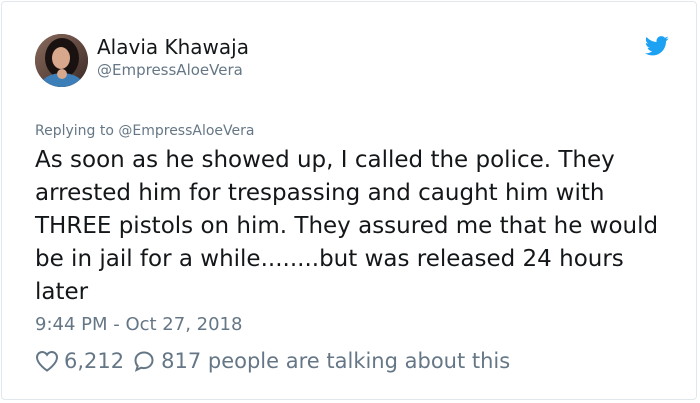 Image resolution: width=700 pixels, height=403 pixels. I want to click on avatar, so click(61, 60).